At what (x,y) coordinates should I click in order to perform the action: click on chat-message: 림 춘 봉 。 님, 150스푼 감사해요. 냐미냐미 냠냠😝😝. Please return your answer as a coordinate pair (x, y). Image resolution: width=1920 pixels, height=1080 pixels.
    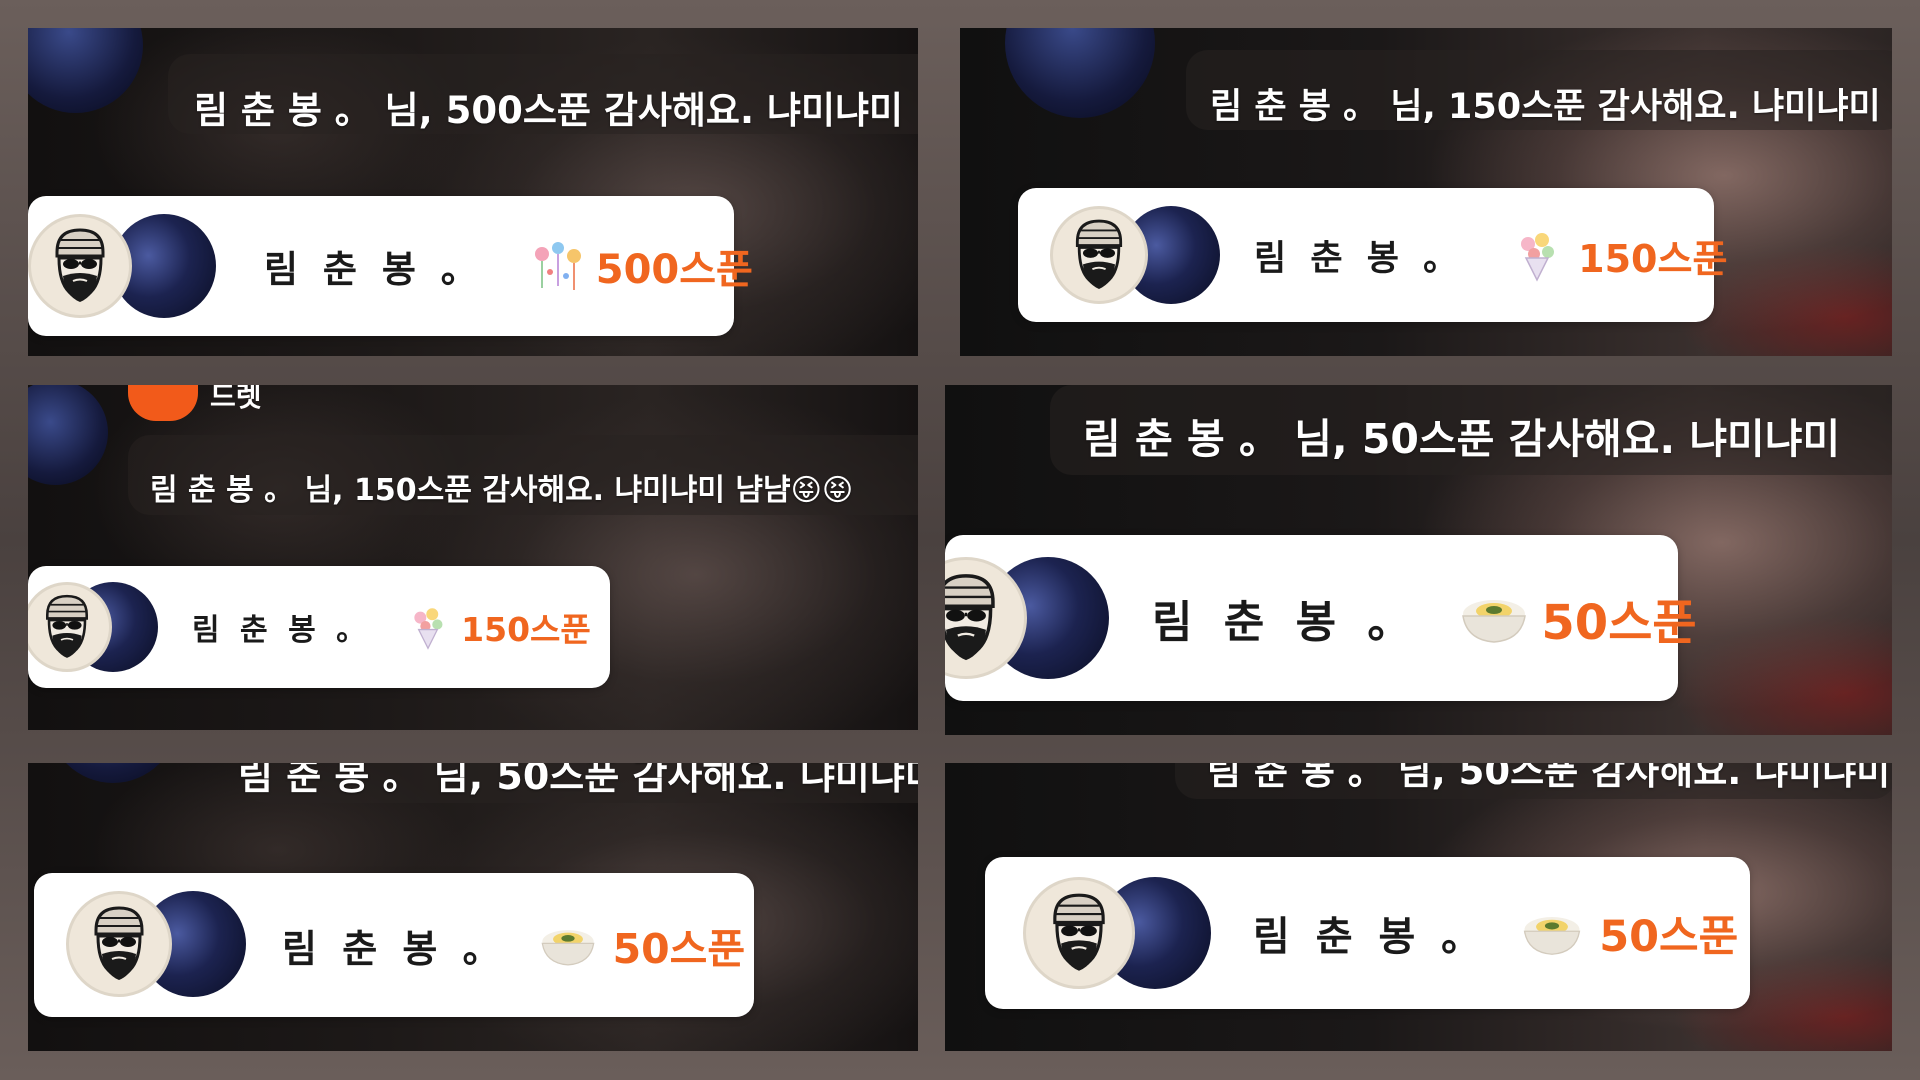
    Looking at the image, I should click on (502, 490).